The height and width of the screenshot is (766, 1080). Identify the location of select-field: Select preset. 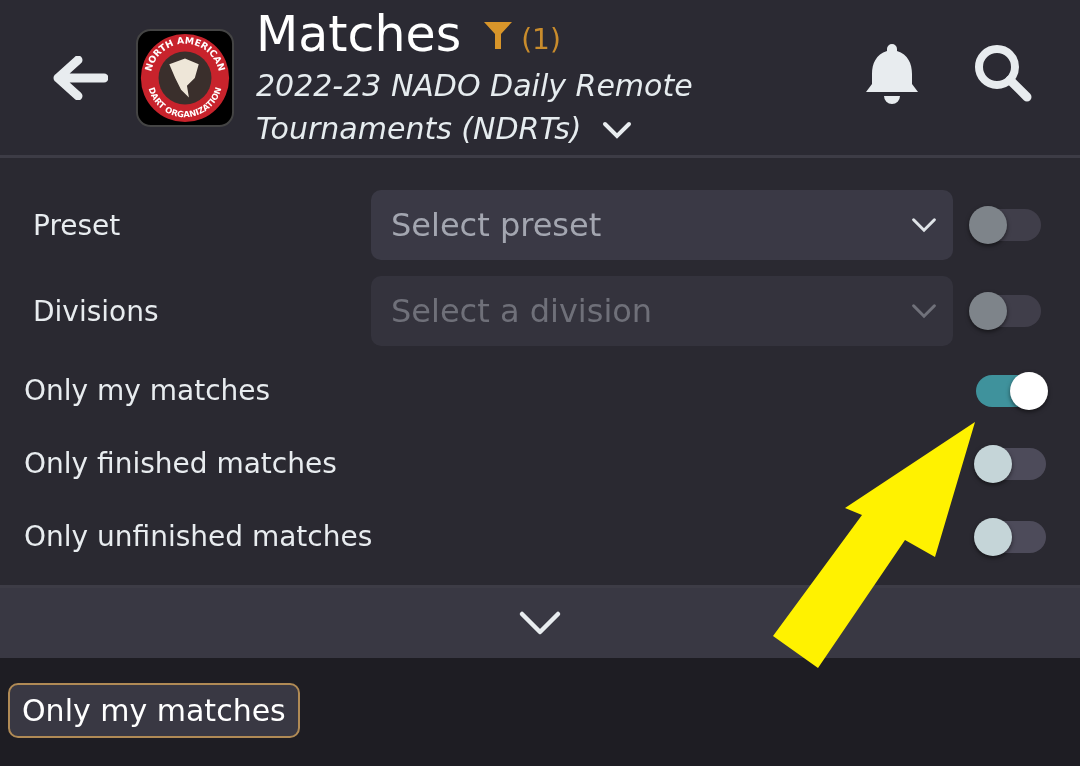
(662, 225).